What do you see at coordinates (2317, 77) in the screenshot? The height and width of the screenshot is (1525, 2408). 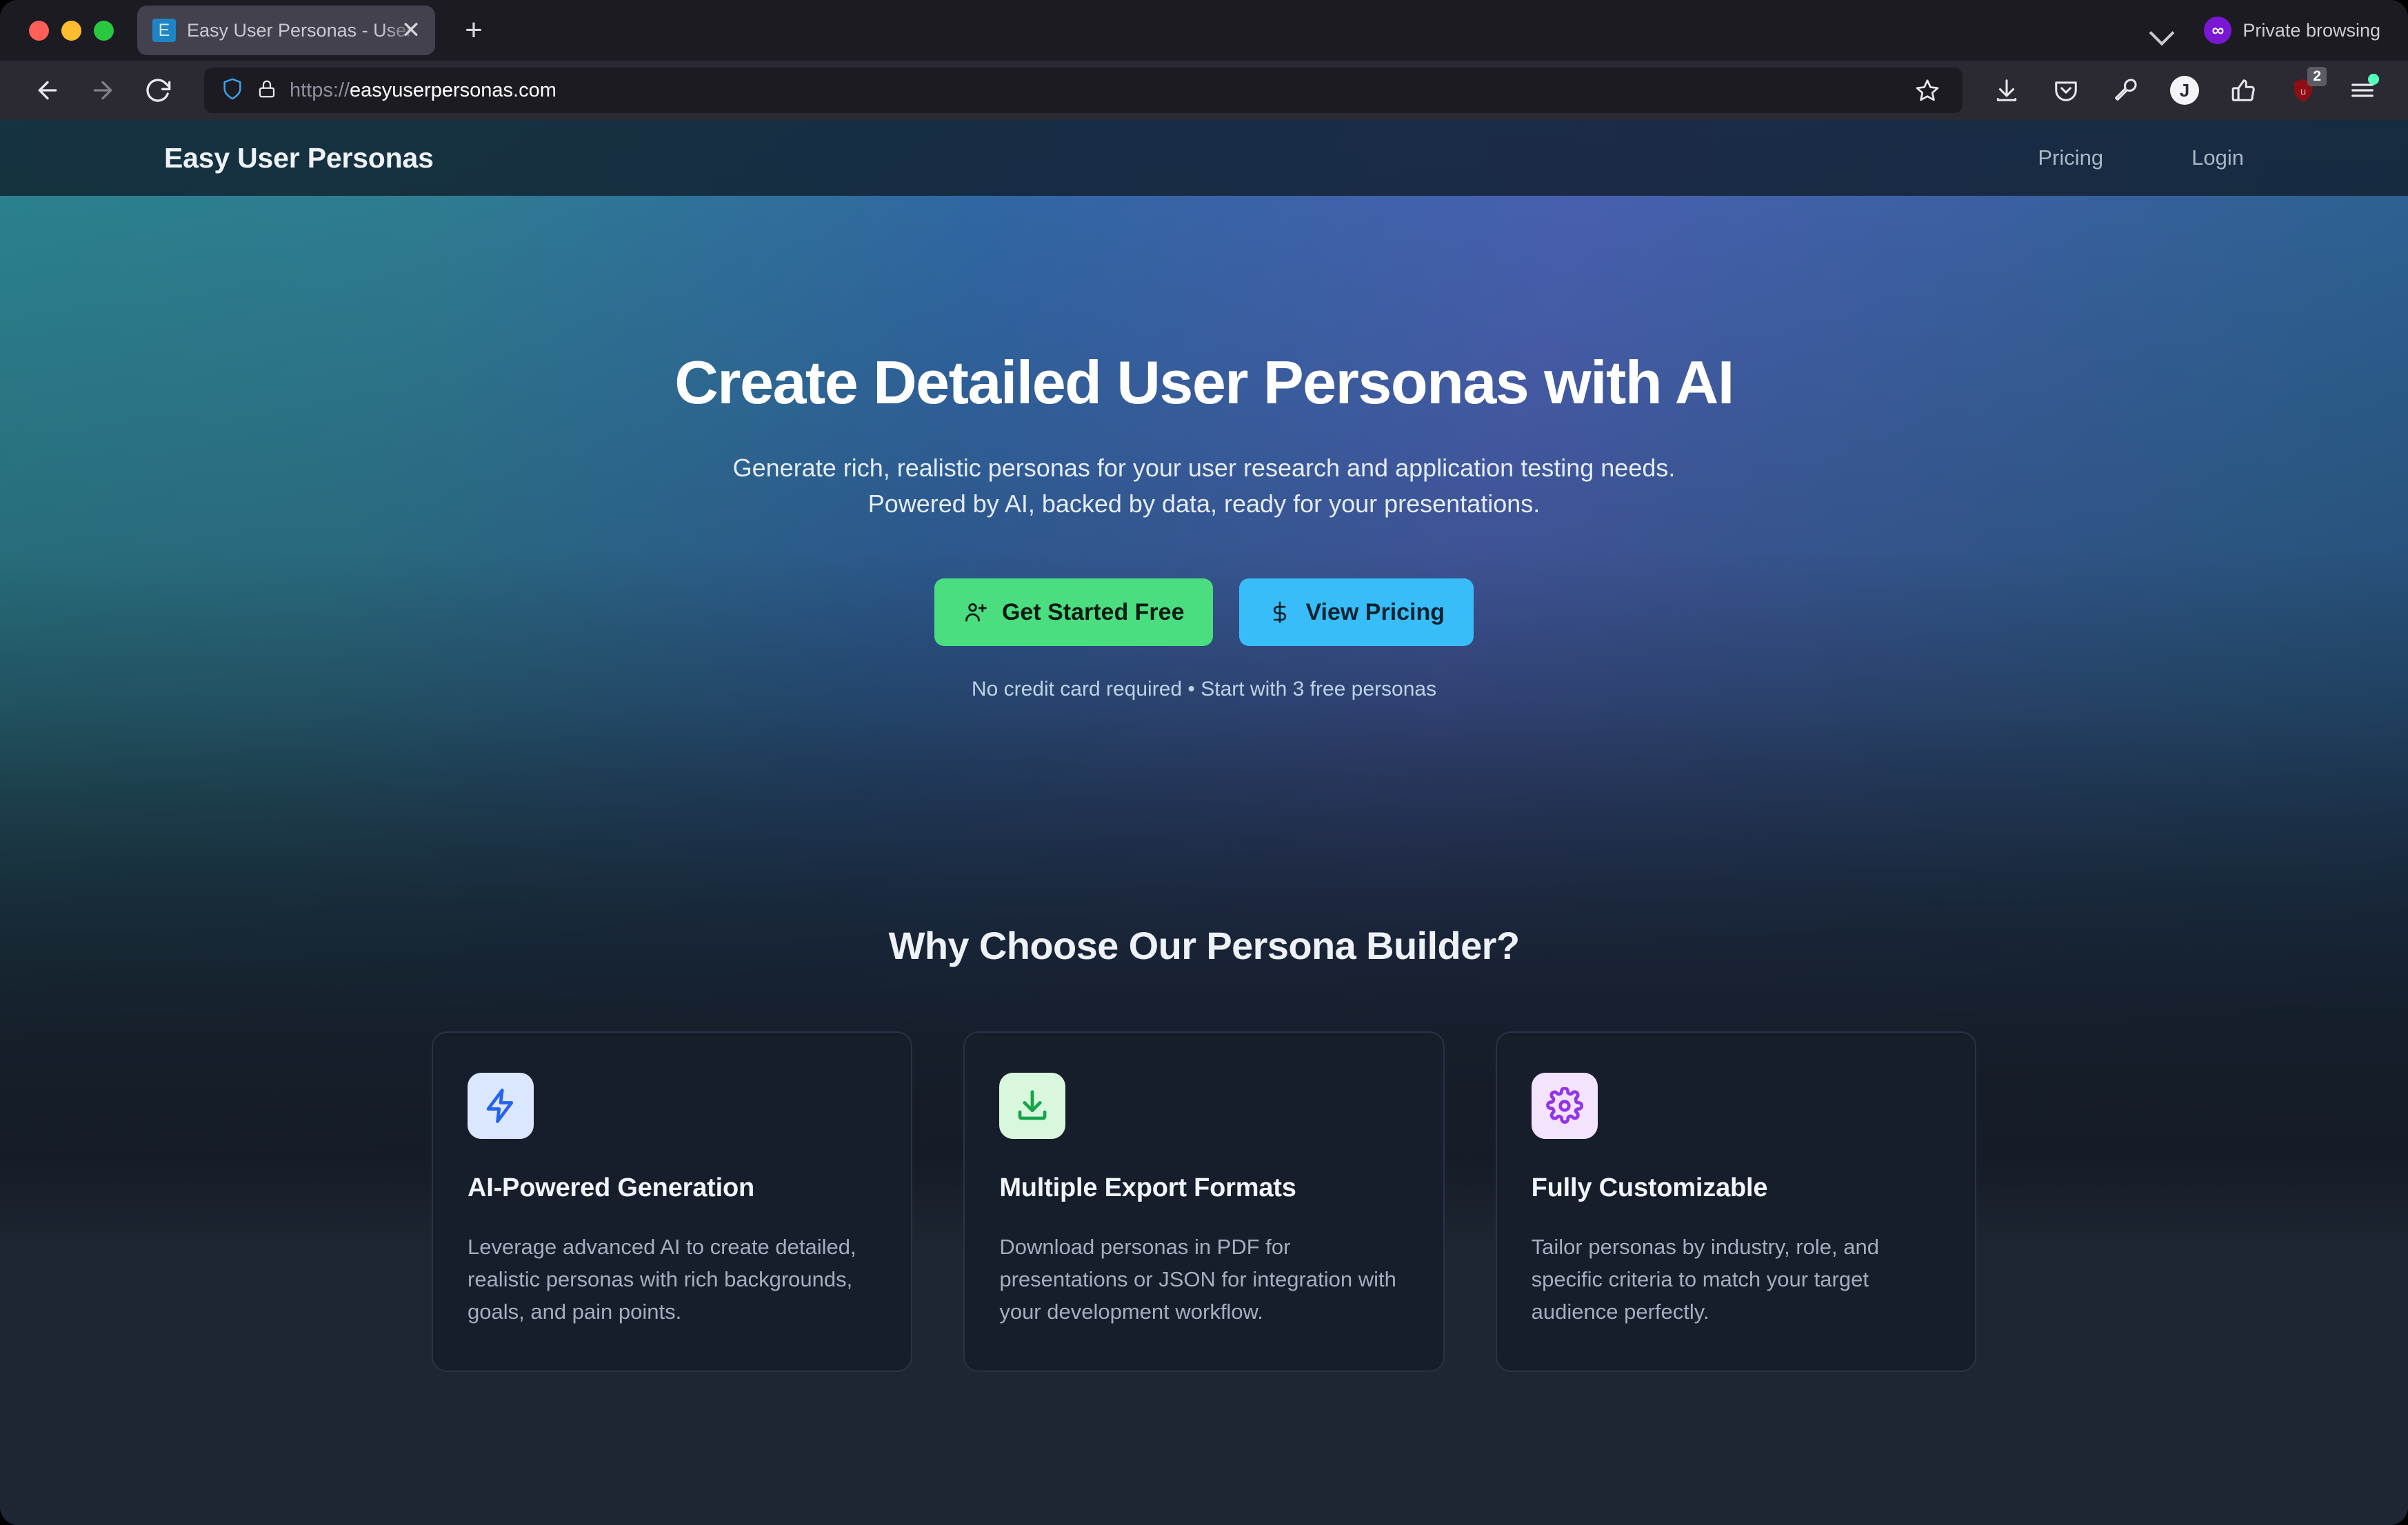 I see `extension-badge-count: 2` at bounding box center [2317, 77].